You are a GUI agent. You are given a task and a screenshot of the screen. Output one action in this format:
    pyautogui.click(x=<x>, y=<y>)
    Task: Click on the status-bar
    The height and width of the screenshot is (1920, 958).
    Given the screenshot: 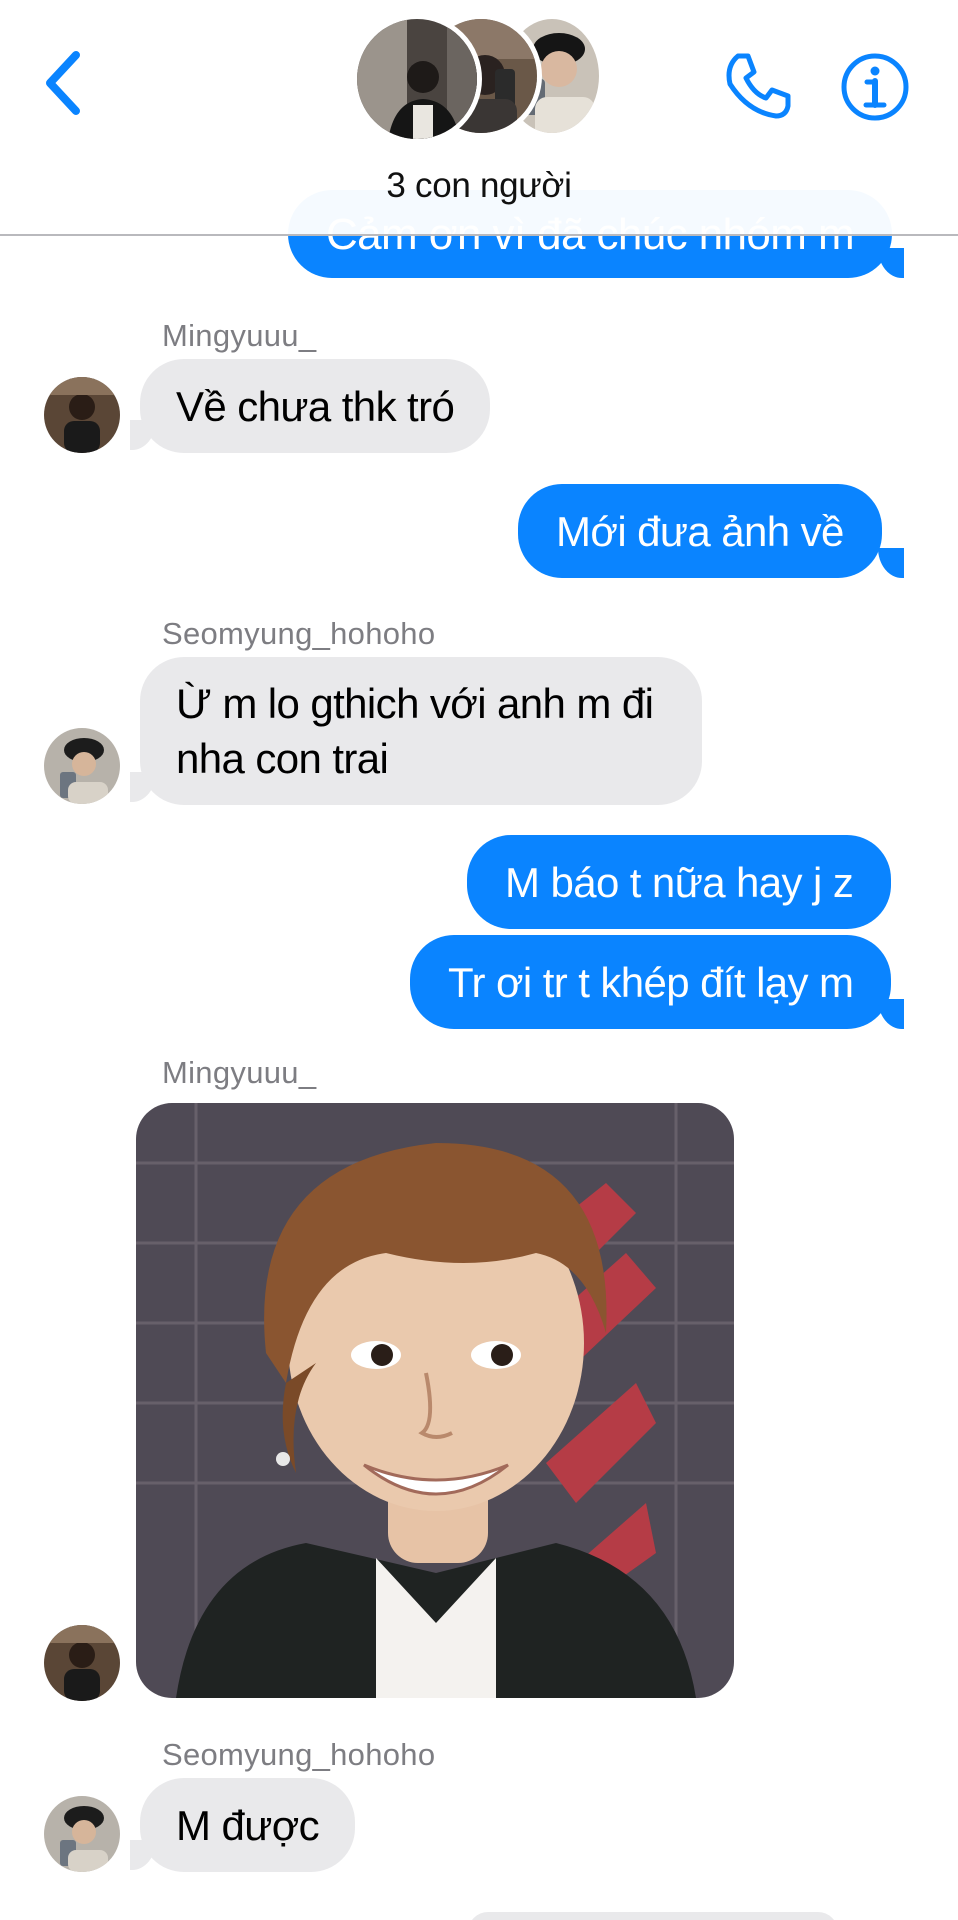 What is the action you would take?
    pyautogui.click(x=479, y=3)
    